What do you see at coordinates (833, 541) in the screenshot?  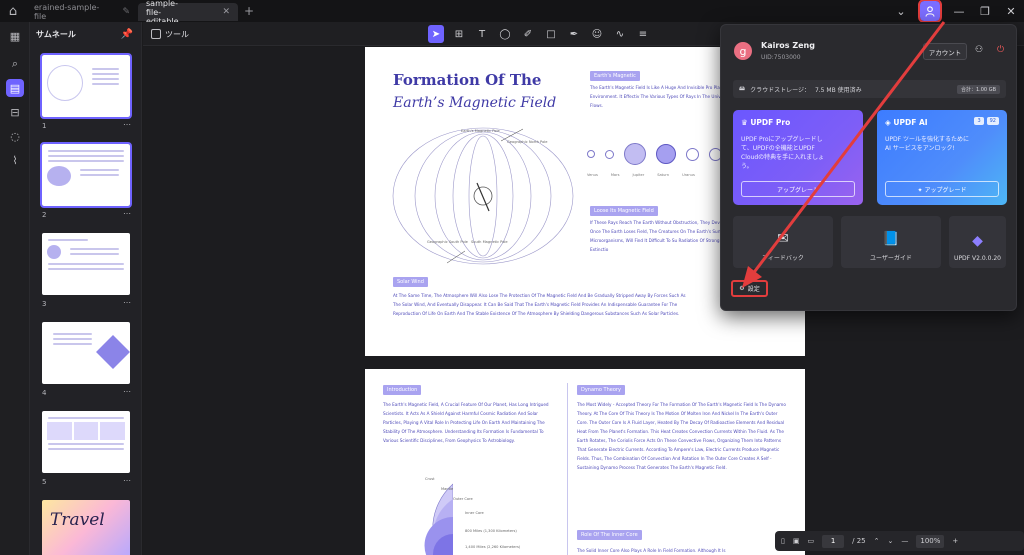 I see `page-number-input: 1` at bounding box center [833, 541].